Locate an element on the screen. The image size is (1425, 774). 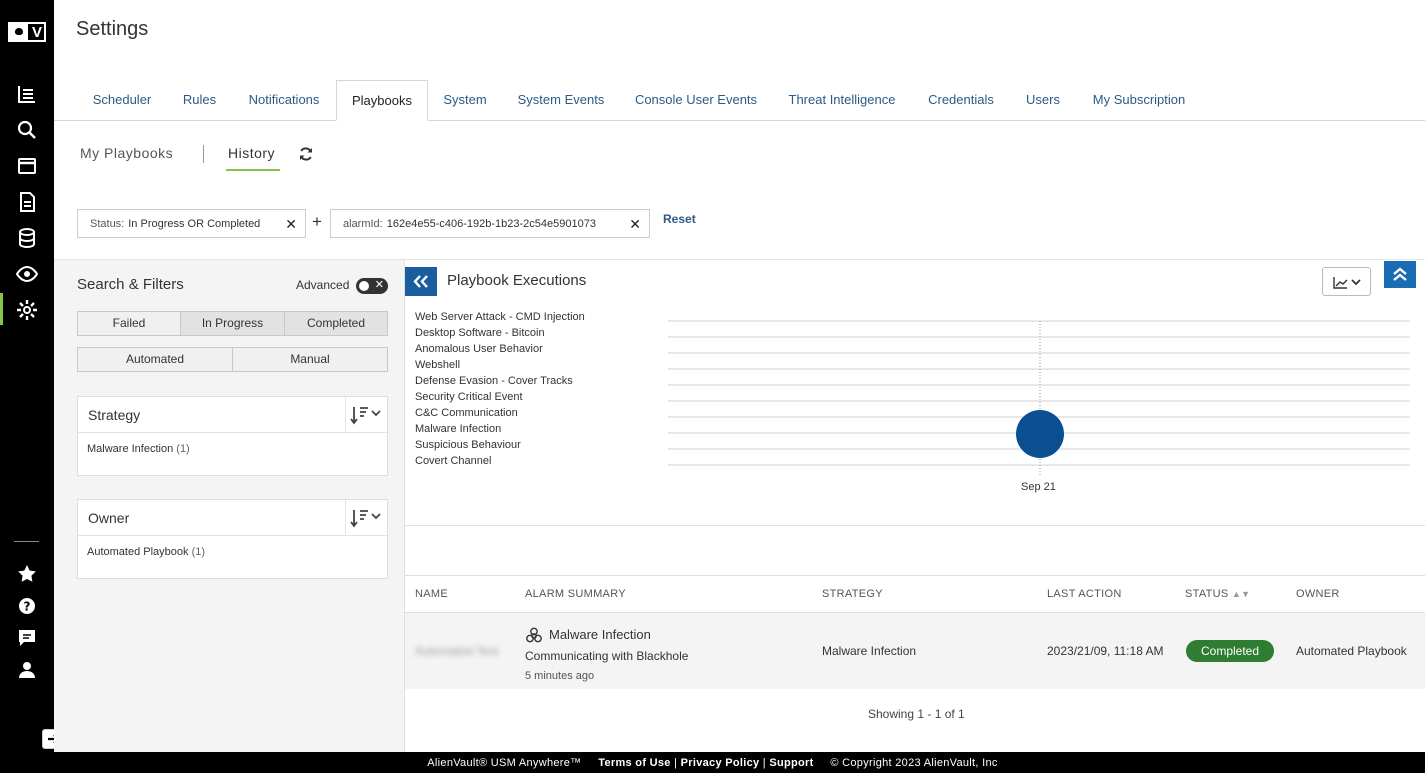
history-active-underline is located at coordinates (253, 170).